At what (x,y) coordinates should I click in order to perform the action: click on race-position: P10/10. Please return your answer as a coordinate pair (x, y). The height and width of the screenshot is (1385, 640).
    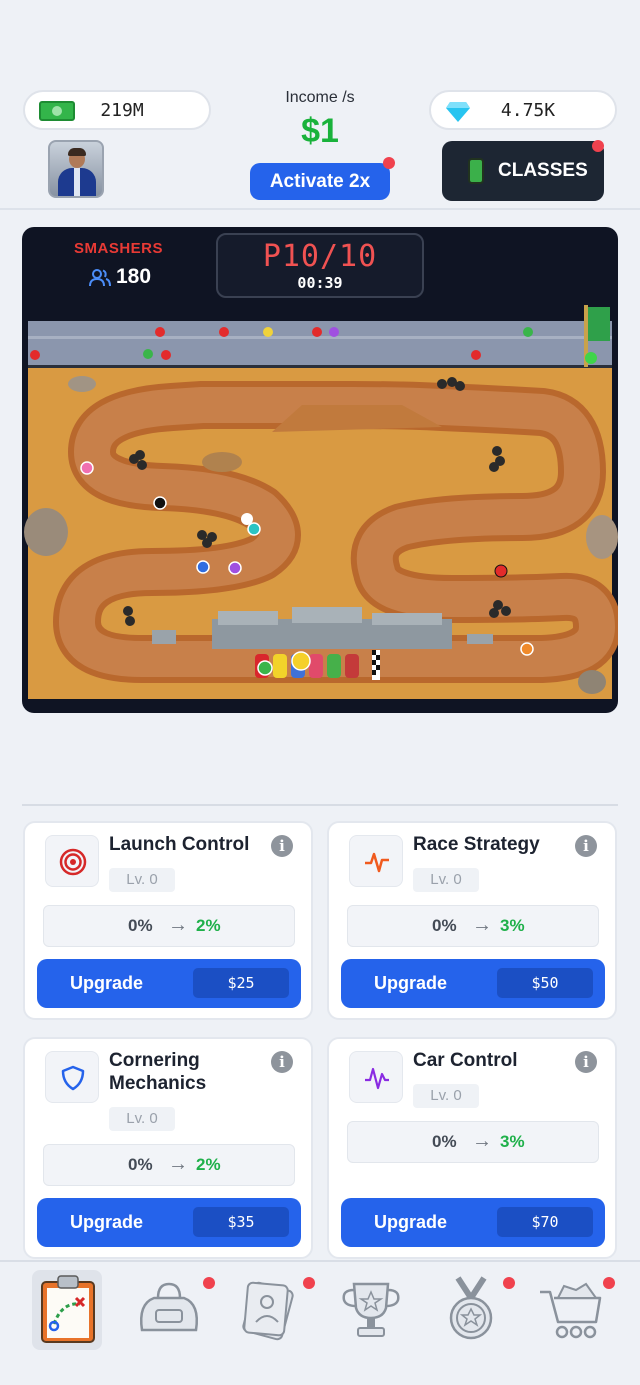
    Looking at the image, I should click on (320, 256).